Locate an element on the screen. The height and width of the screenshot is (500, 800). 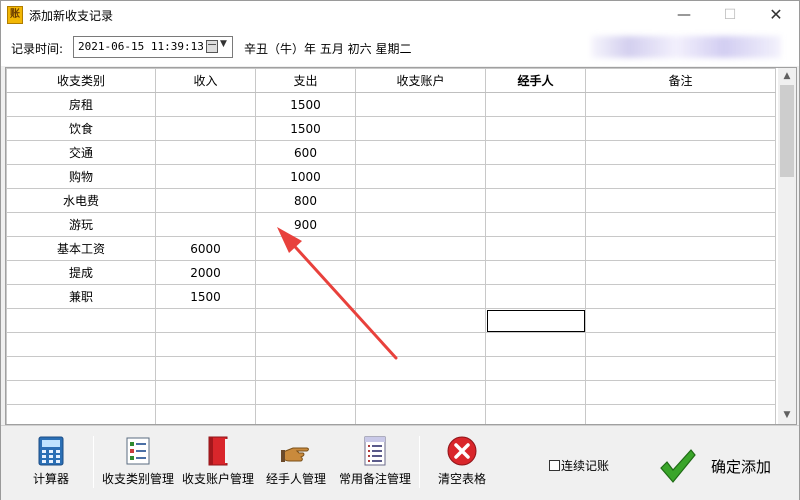
cell-category: 房租 is located at coordinates (81, 104).